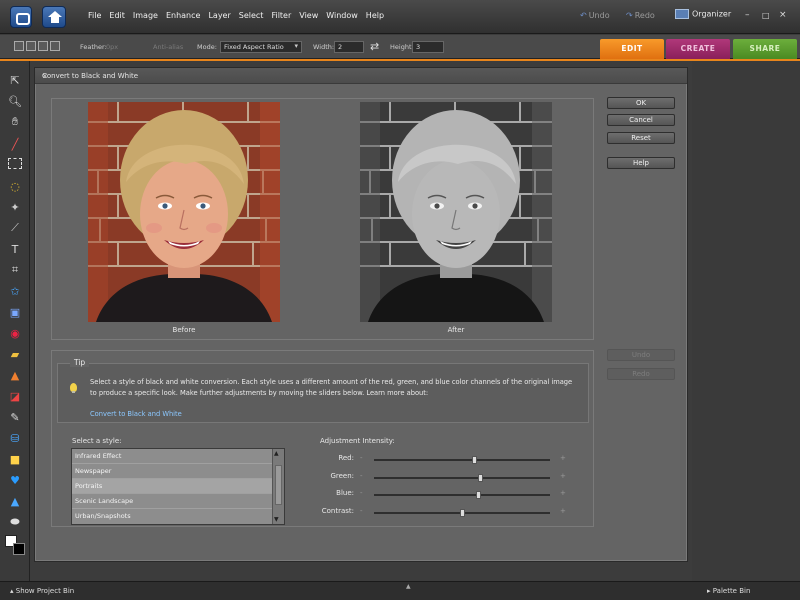 This screenshot has width=800, height=600. Describe the element at coordinates (15, 270) in the screenshot. I see `crop-tool-icon: ⌗` at that location.